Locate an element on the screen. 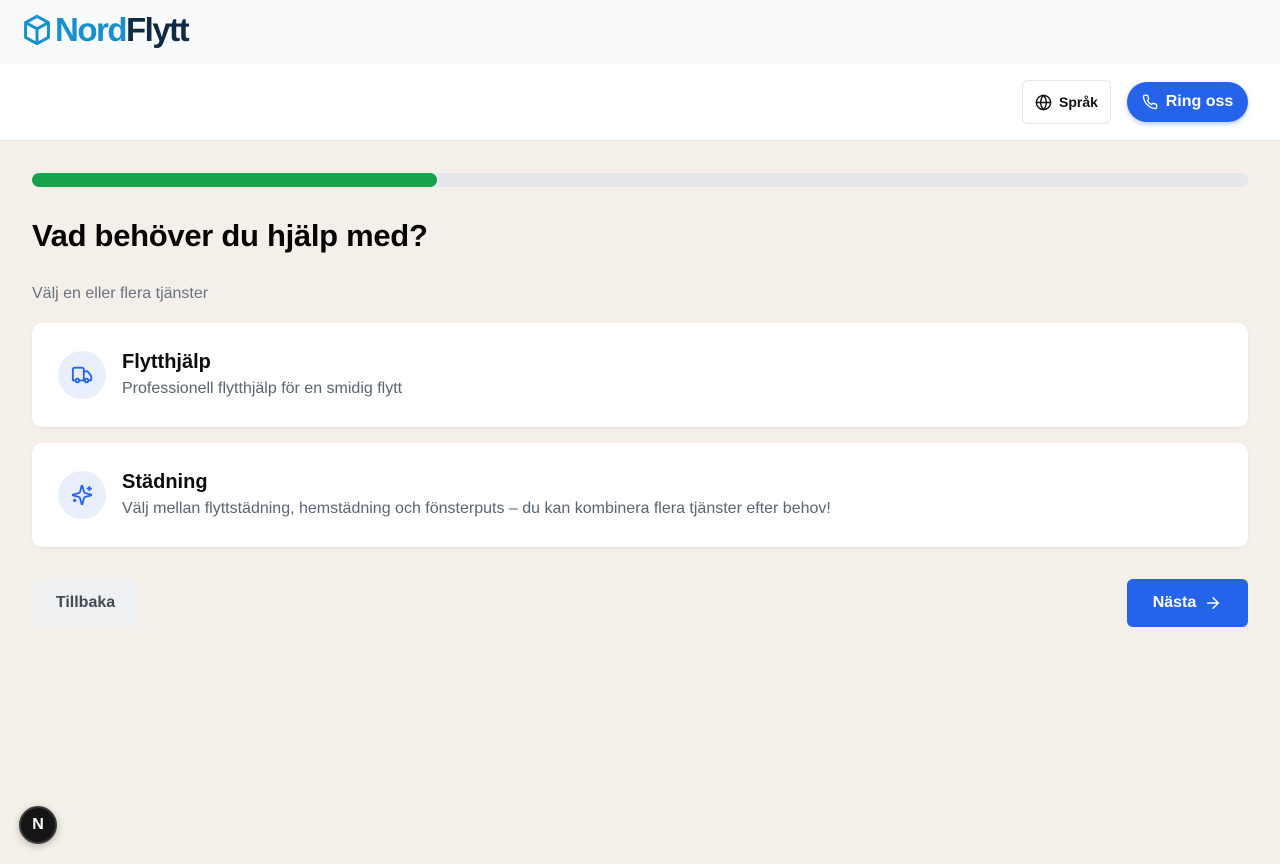  call-button-label: Ring oss is located at coordinates (1199, 101).